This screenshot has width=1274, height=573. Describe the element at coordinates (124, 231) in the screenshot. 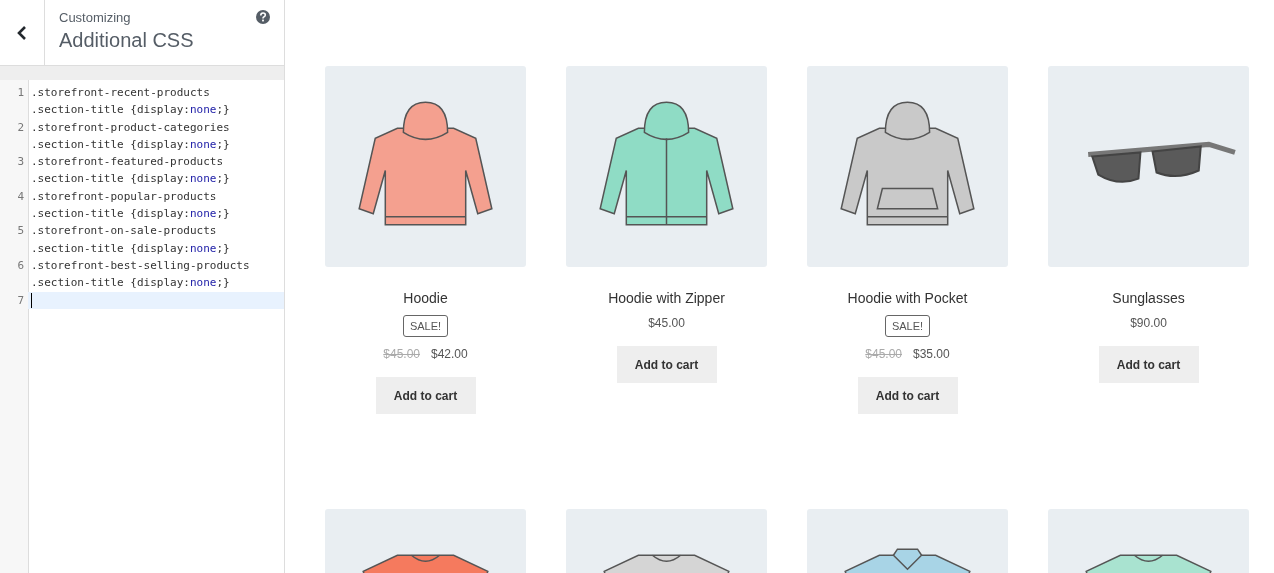

I see `code-text: .storefront-on-sale-products` at that location.